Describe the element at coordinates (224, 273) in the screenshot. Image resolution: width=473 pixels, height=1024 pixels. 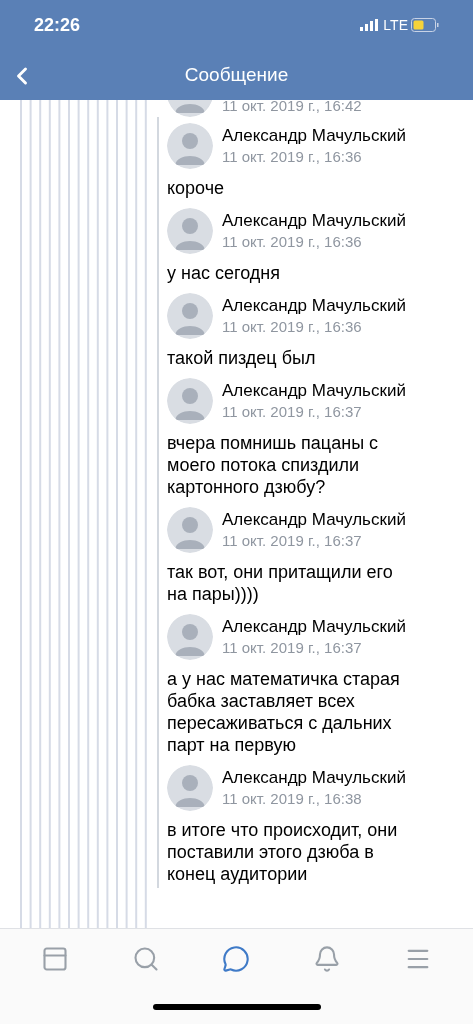
I see `message-text: у нас сегодня` at that location.